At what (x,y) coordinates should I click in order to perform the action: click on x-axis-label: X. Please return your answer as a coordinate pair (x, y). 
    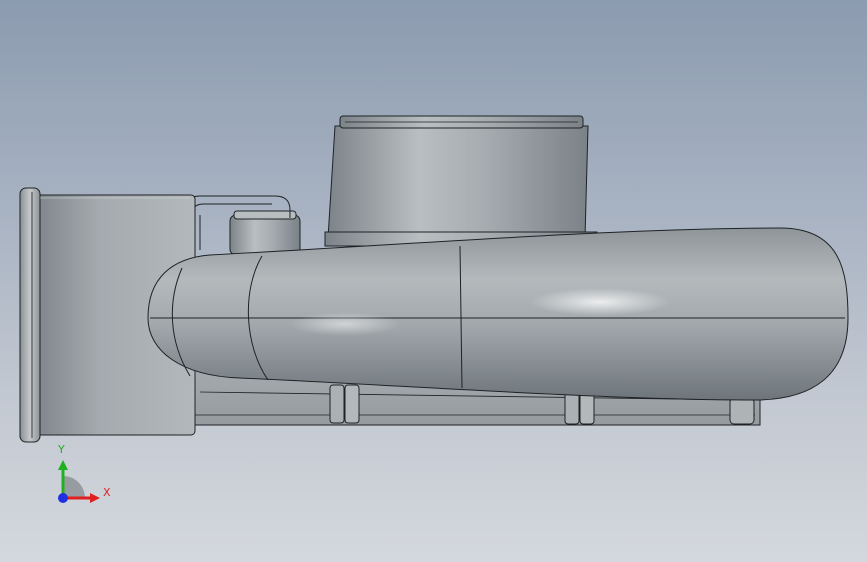
    Looking at the image, I should click on (107, 492).